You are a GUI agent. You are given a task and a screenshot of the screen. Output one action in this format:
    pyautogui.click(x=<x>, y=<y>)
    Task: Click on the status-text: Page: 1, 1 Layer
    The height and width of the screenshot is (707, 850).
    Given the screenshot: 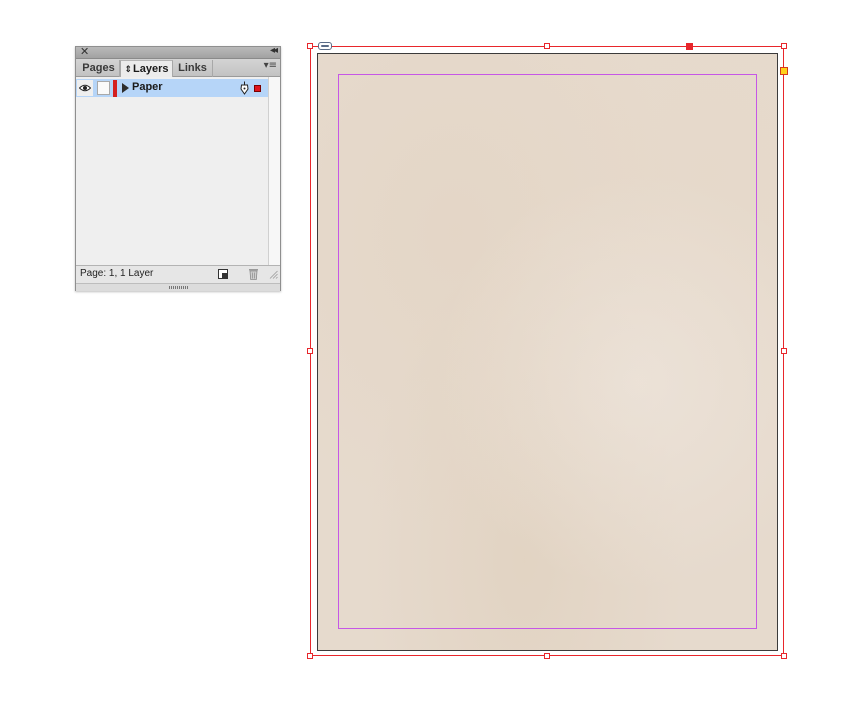 What is the action you would take?
    pyautogui.click(x=117, y=273)
    